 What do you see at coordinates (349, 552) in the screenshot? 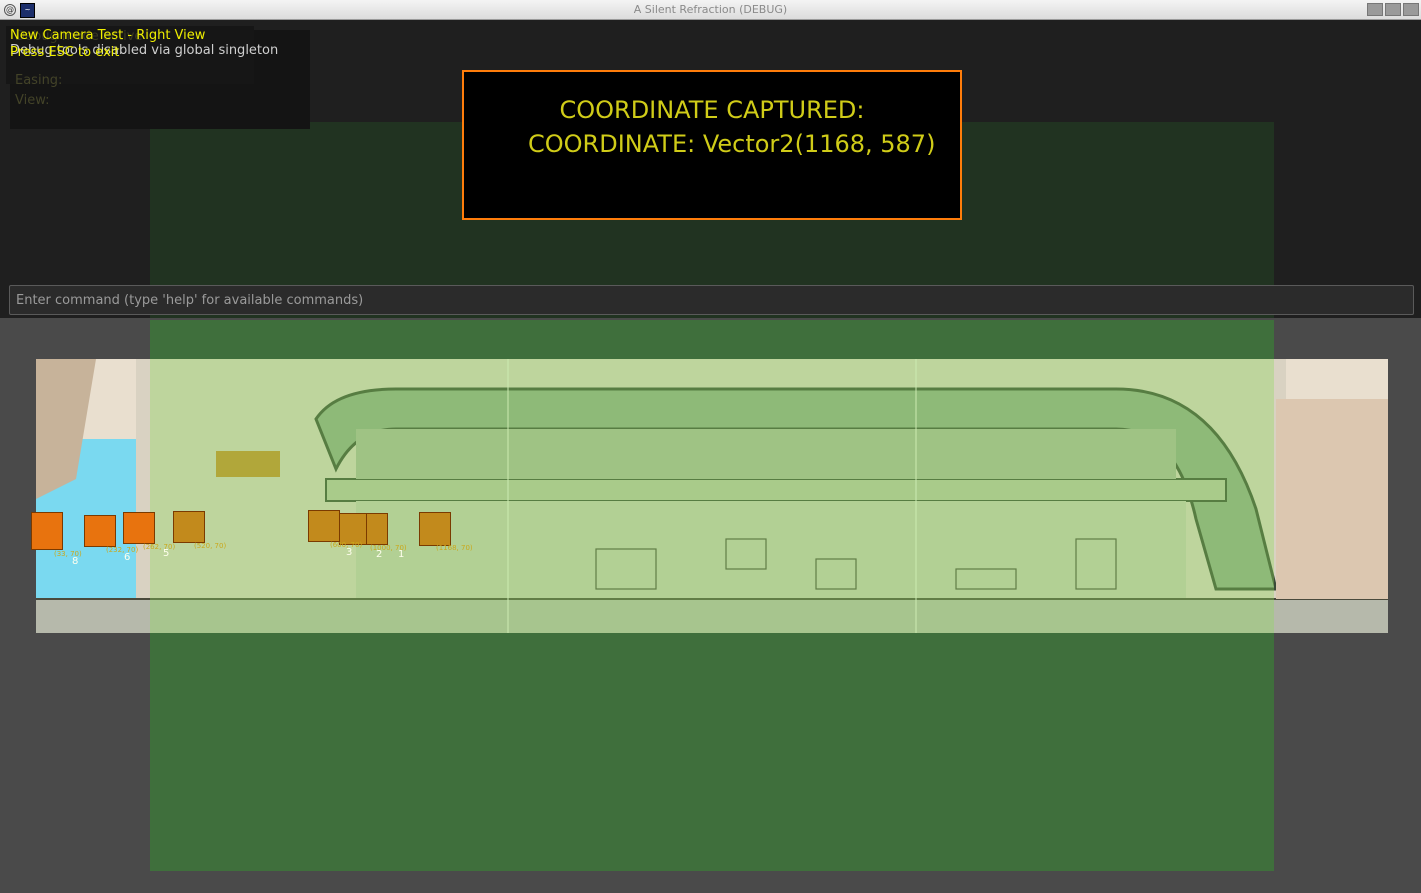
I see `marker-index: 3` at bounding box center [349, 552].